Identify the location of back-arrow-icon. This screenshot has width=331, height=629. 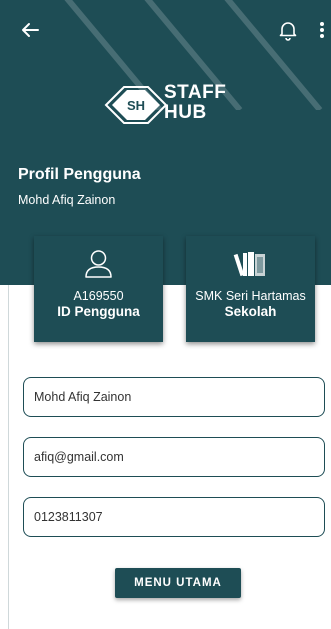
(30, 30).